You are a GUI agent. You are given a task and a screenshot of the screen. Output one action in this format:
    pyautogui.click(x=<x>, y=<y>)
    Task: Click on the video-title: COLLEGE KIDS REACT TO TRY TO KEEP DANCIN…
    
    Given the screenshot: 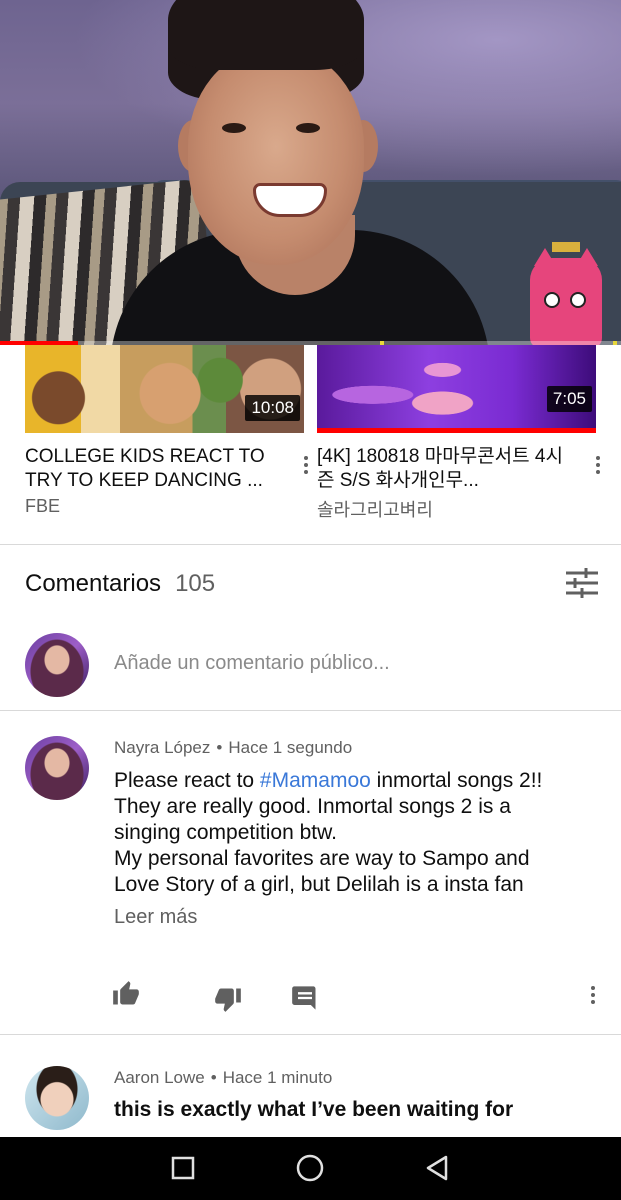 What is the action you would take?
    pyautogui.click(x=152, y=469)
    